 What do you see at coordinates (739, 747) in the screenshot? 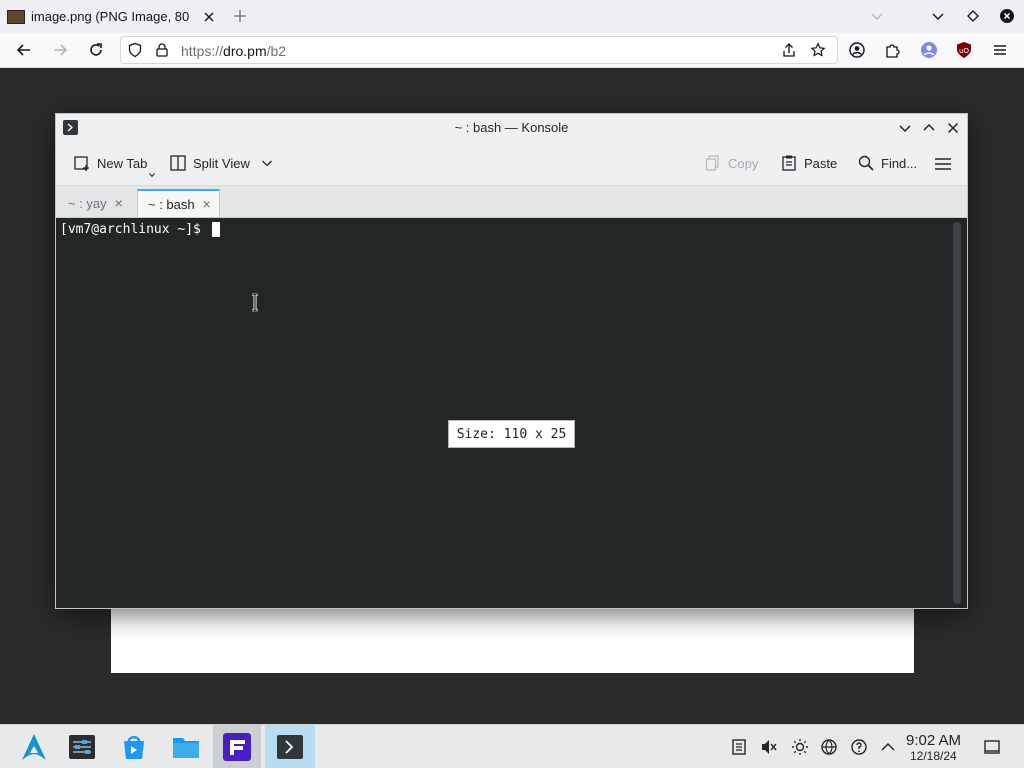
I see `clipboard-icon` at bounding box center [739, 747].